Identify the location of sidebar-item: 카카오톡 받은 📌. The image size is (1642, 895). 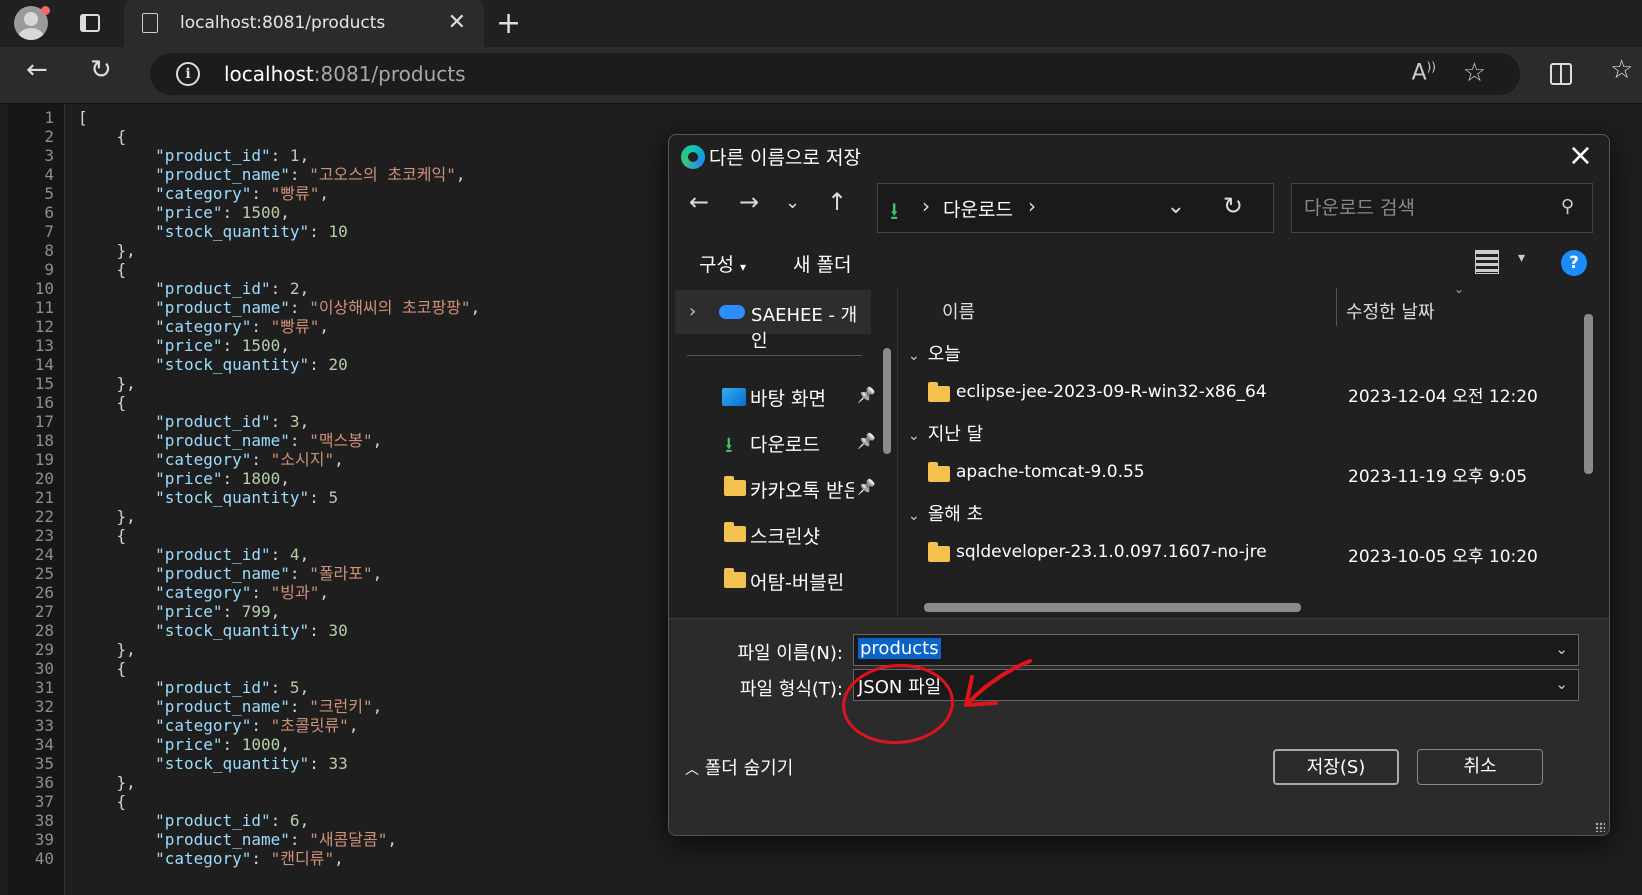
(797, 488).